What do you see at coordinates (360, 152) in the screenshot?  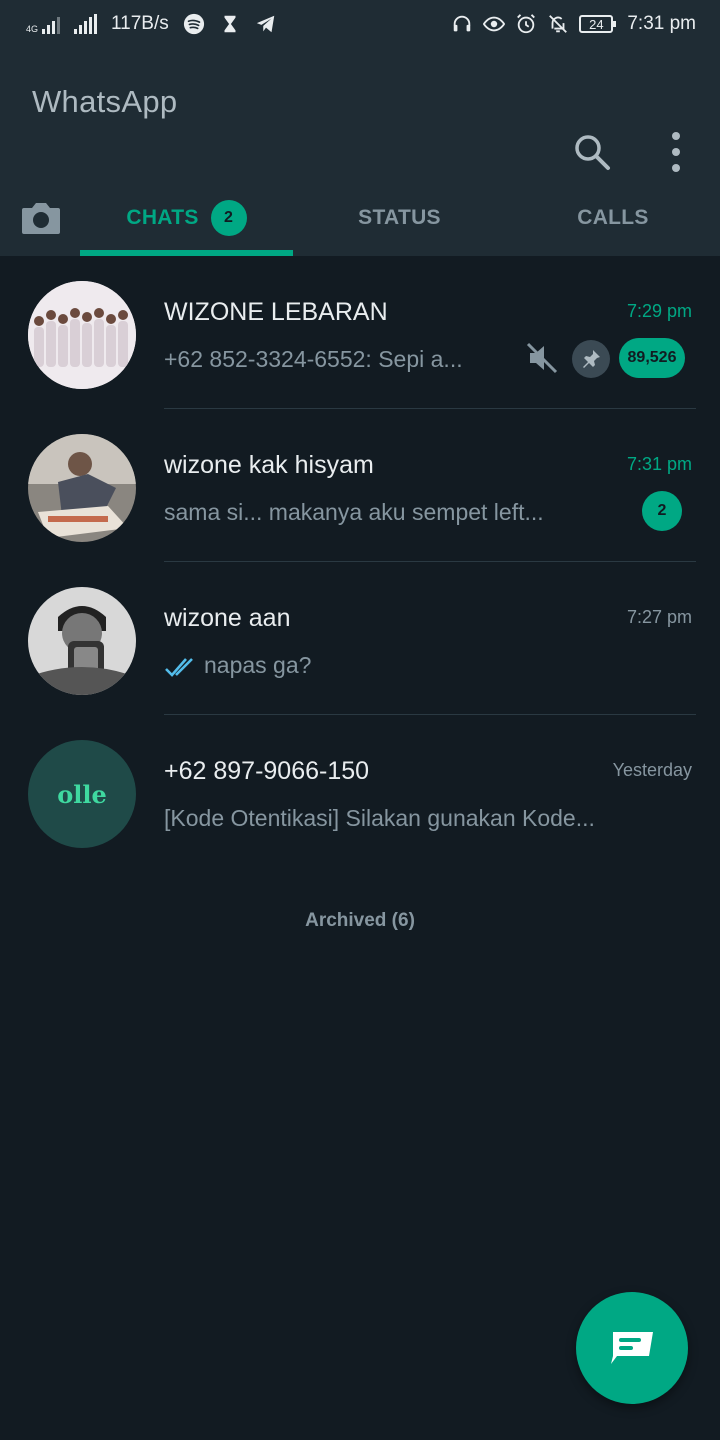 I see `app-bar: WhatsApp CHATS 2 STATUS CALLS` at bounding box center [360, 152].